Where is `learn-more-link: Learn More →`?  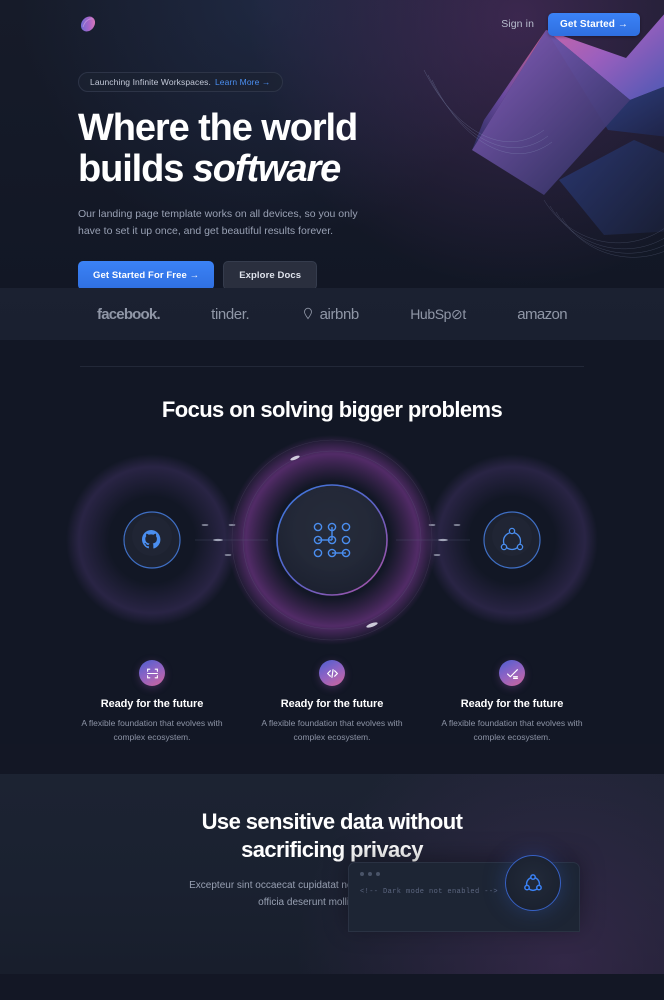
learn-more-link: Learn More → is located at coordinates (243, 82).